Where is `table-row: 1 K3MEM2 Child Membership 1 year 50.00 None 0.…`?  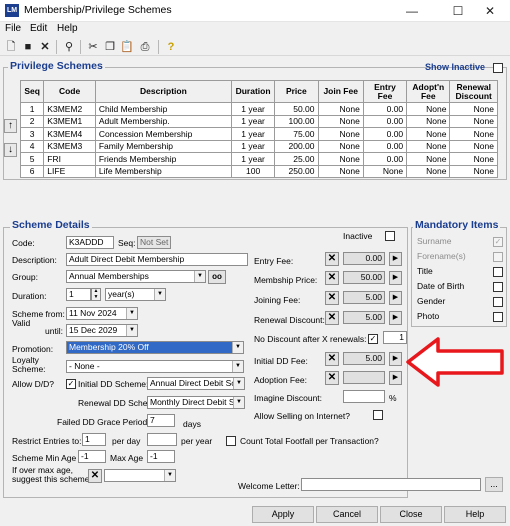 table-row: 1 K3MEM2 Child Membership 1 year 50.00 None 0.… is located at coordinates (258, 109).